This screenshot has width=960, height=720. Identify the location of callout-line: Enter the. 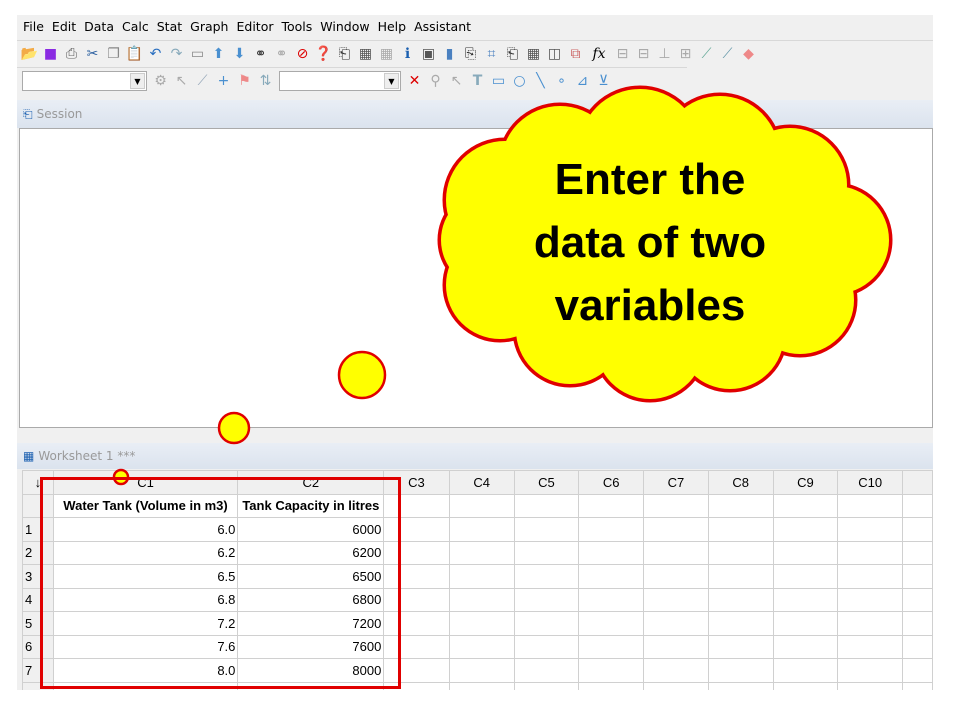
(650, 179).